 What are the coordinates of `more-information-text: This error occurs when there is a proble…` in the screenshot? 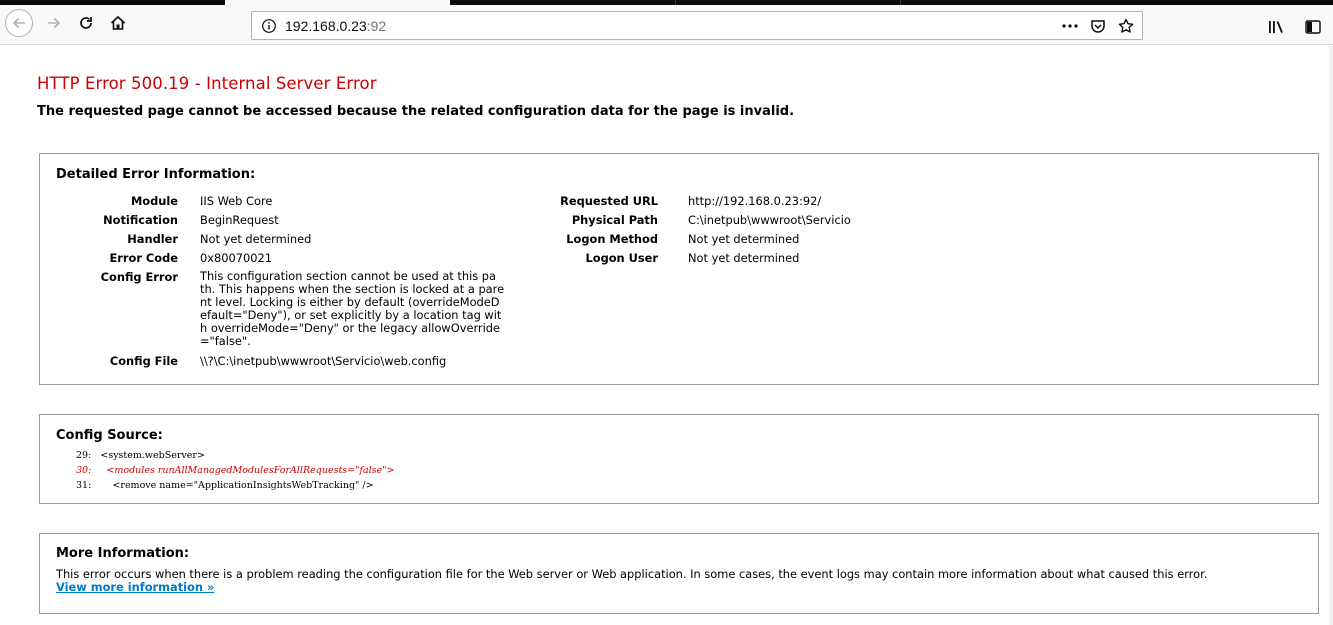 It's located at (632, 574).